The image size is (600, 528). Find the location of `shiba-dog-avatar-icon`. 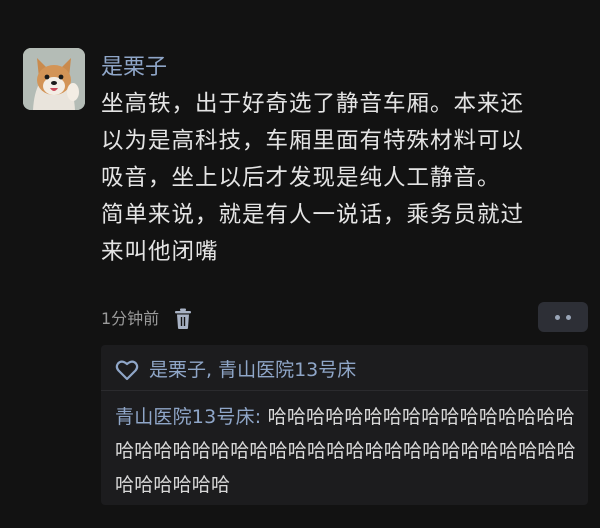

shiba-dog-avatar-icon is located at coordinates (54, 79).